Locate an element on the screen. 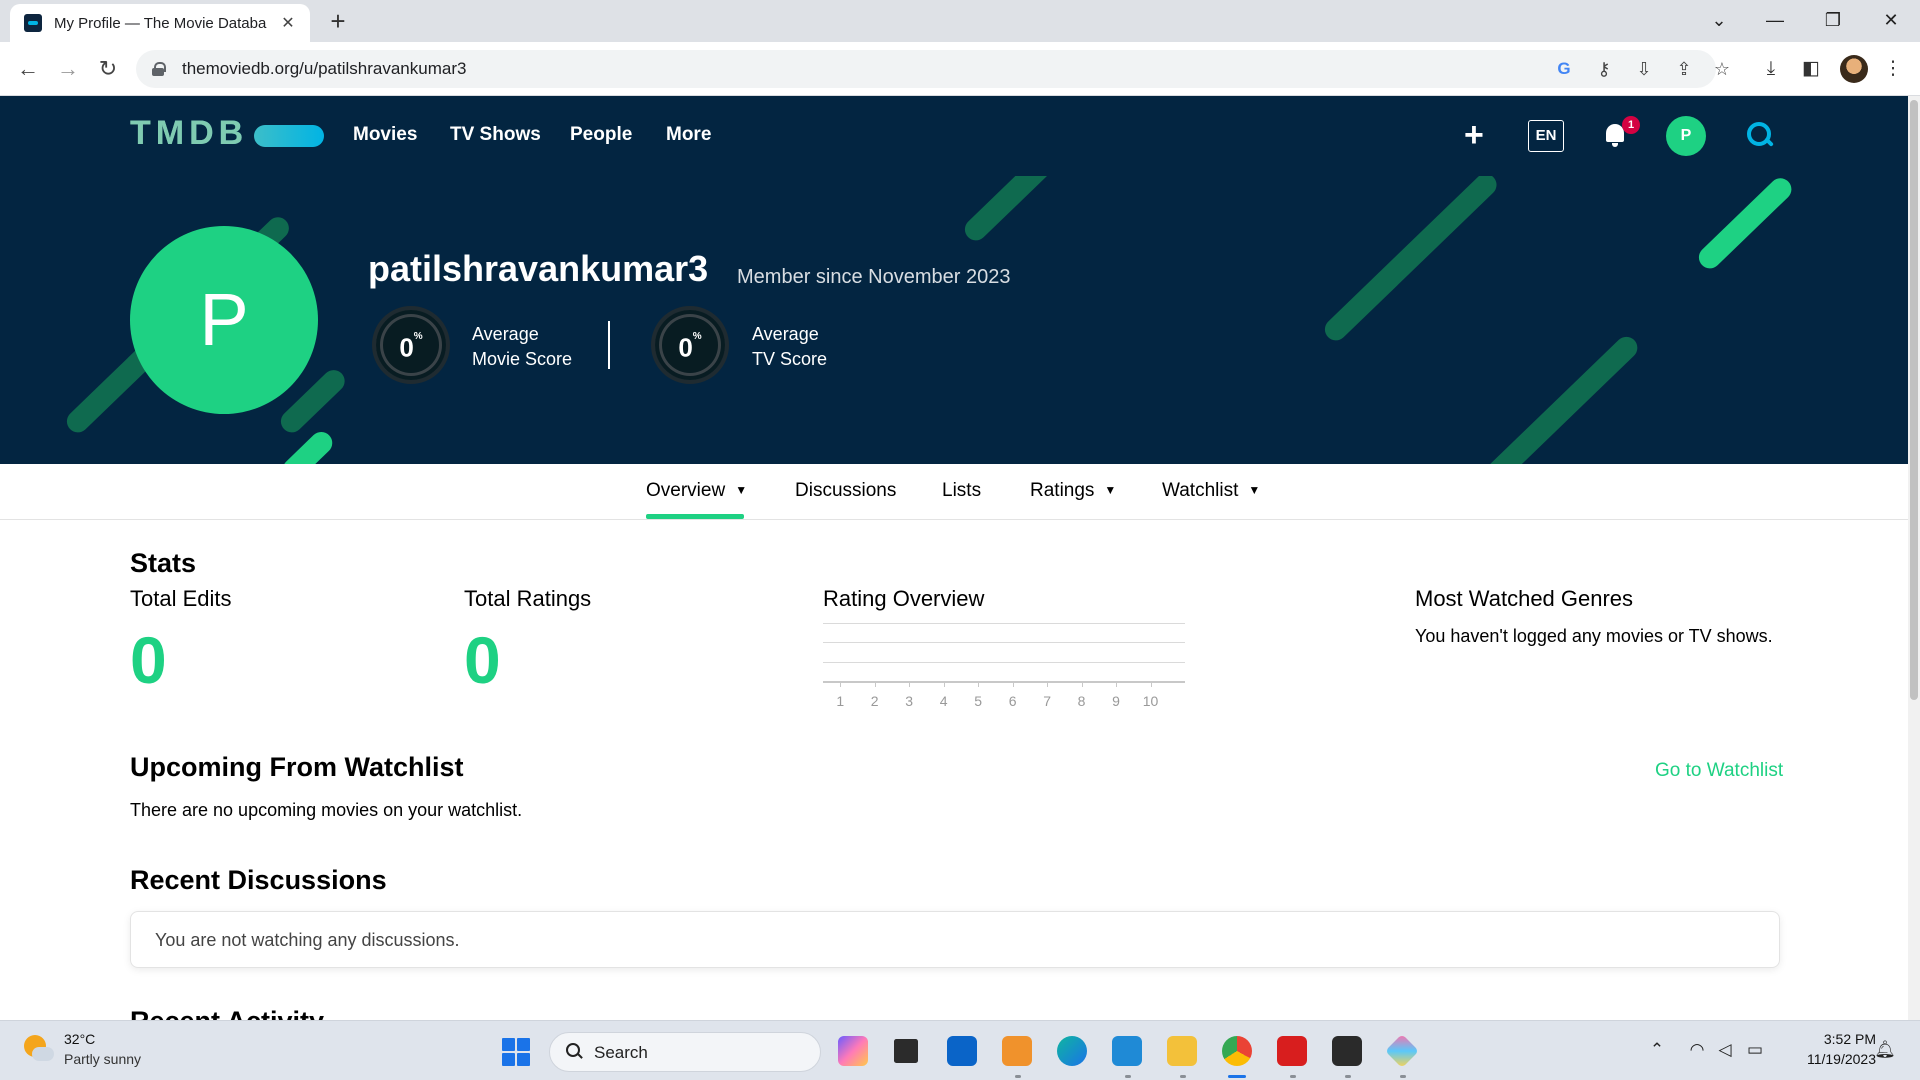 This screenshot has height=1080, width=1920. key-icon: ⚷ is located at coordinates (1604, 69).